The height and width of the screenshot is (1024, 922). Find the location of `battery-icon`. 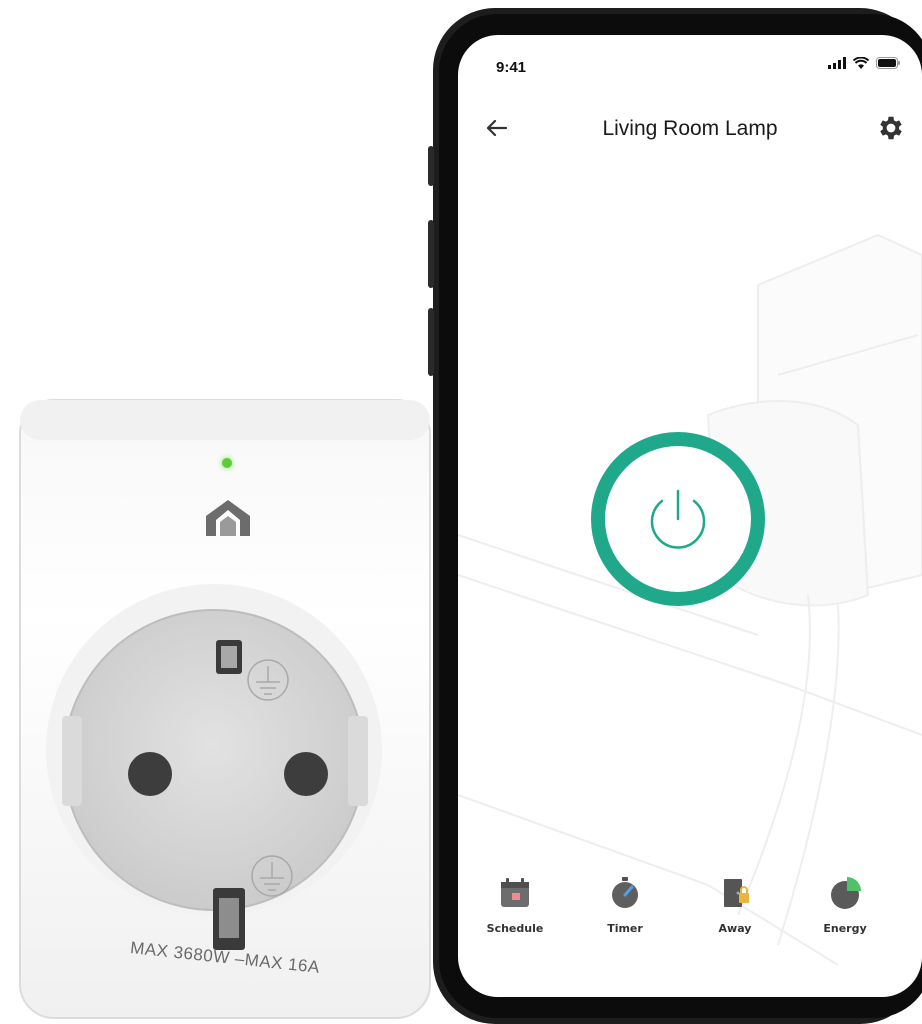

battery-icon is located at coordinates (888, 63).